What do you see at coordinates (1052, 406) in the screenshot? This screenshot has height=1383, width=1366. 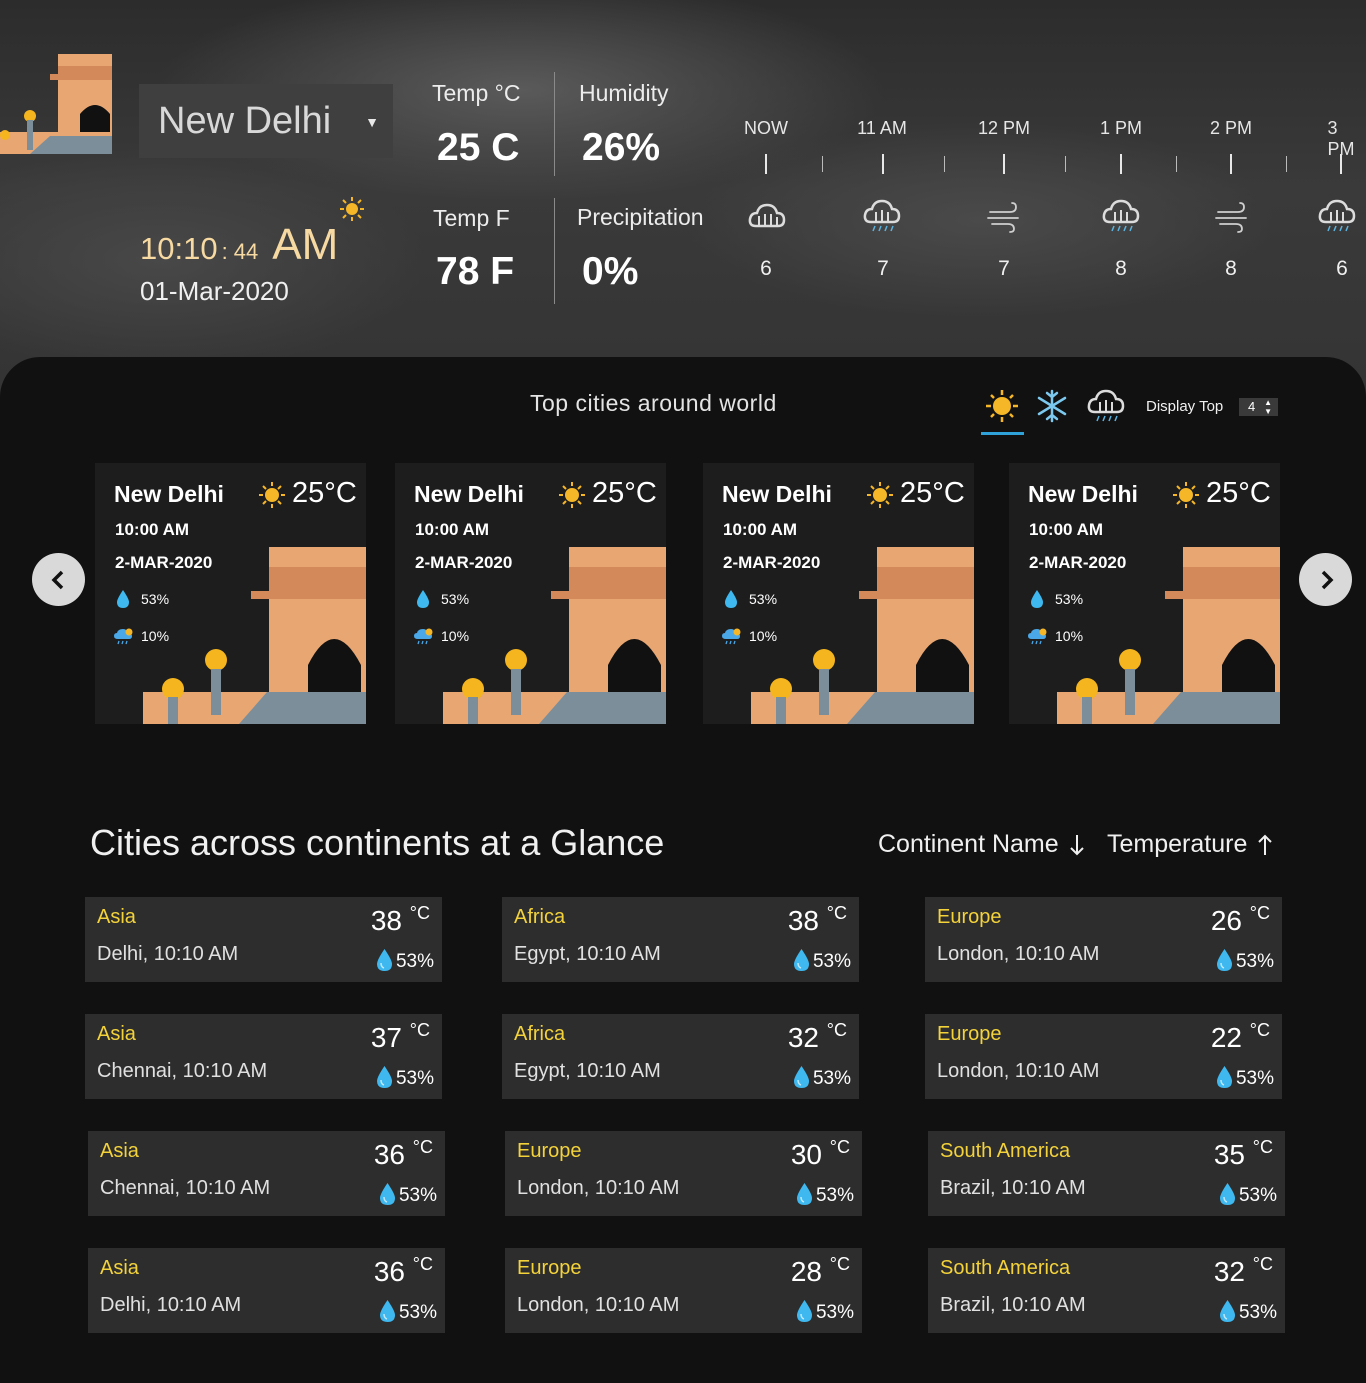 I see `snowflake-icon` at bounding box center [1052, 406].